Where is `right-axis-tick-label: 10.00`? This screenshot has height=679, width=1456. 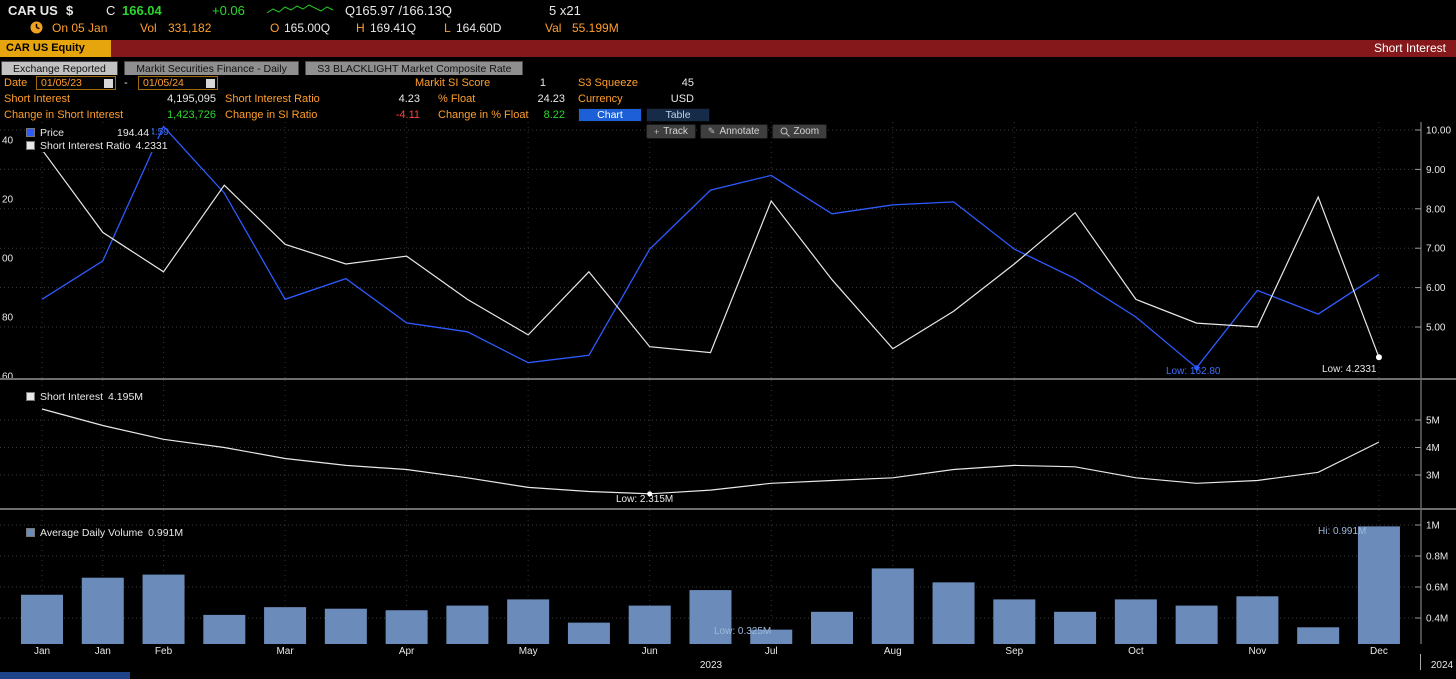
right-axis-tick-label: 10.00 is located at coordinates (1438, 131).